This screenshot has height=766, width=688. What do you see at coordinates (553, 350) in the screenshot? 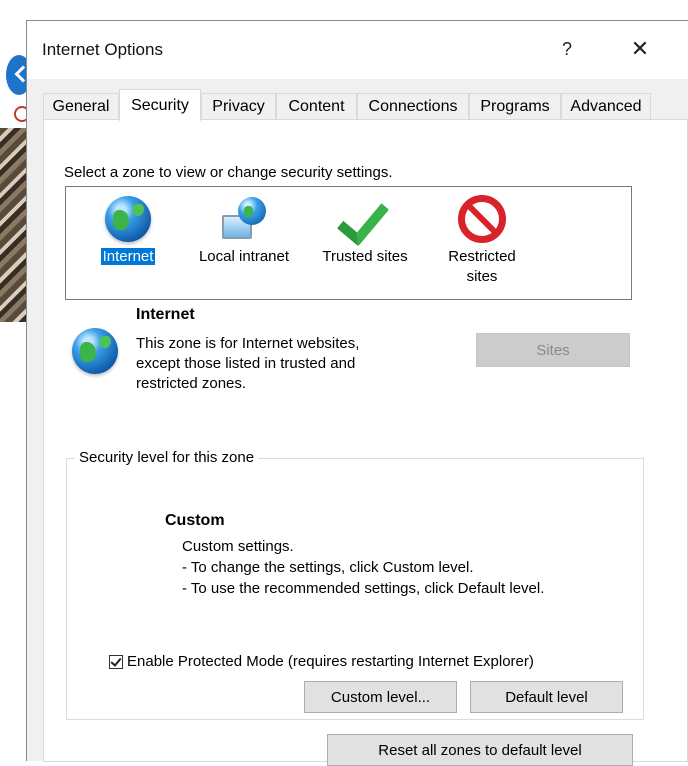
I see `sites-button: Sites` at bounding box center [553, 350].